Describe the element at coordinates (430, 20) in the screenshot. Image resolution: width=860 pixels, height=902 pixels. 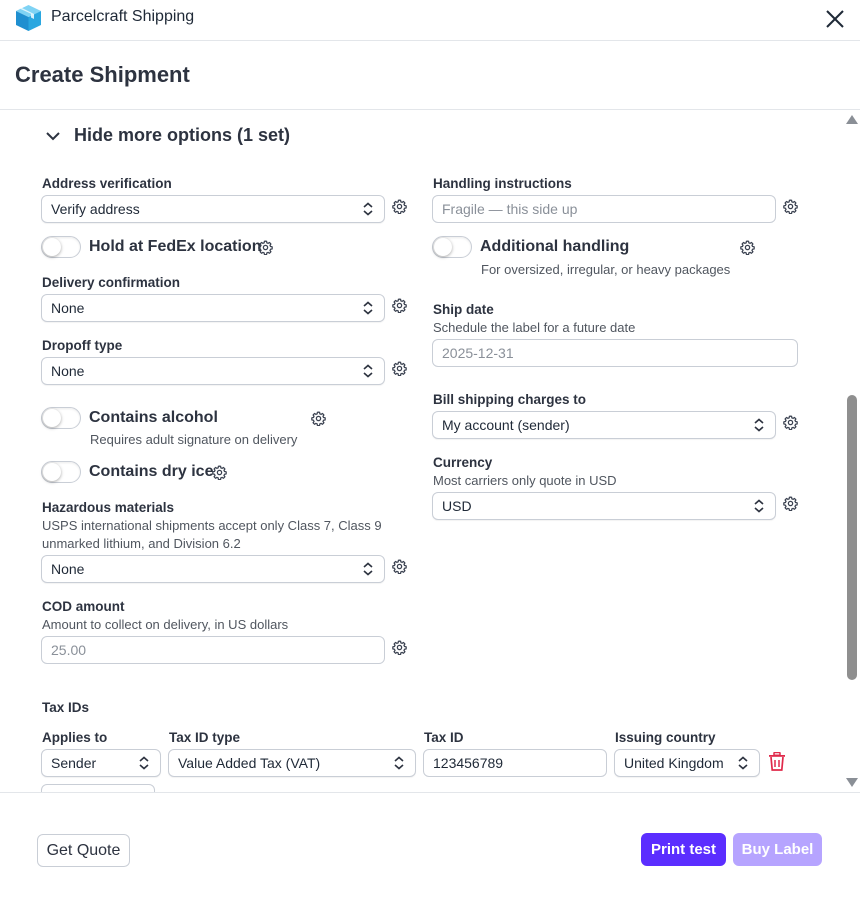
I see `title-bar: Parcelcraft Shipping` at that location.